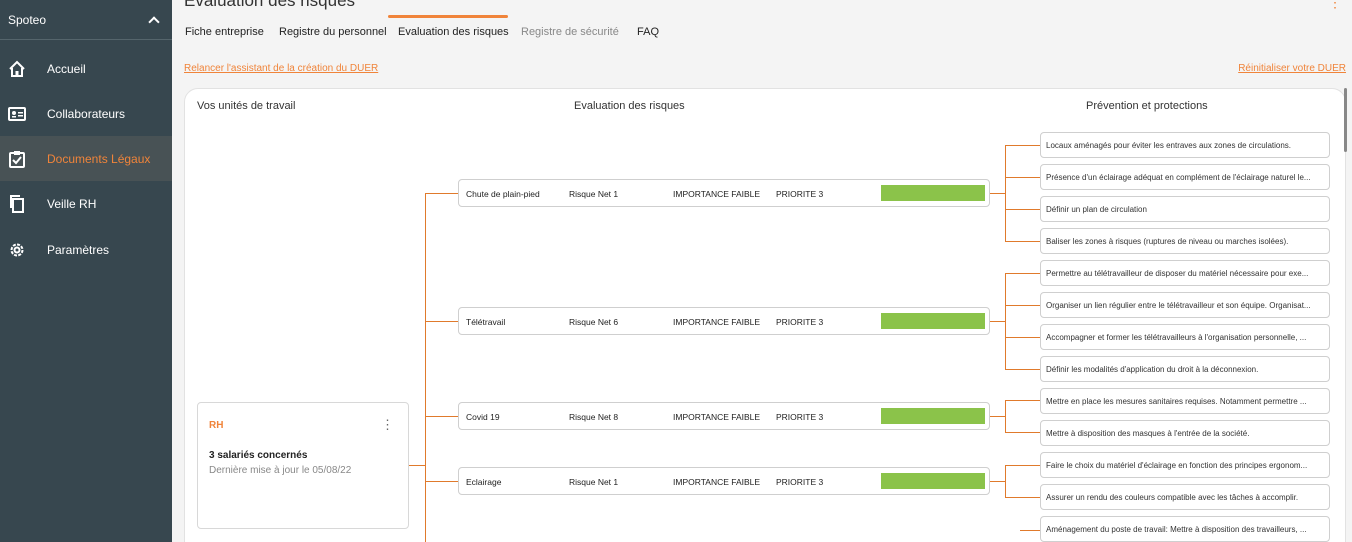 This screenshot has height=542, width=1352. Describe the element at coordinates (484, 482) in the screenshot. I see `risk-name: Eclairage` at that location.